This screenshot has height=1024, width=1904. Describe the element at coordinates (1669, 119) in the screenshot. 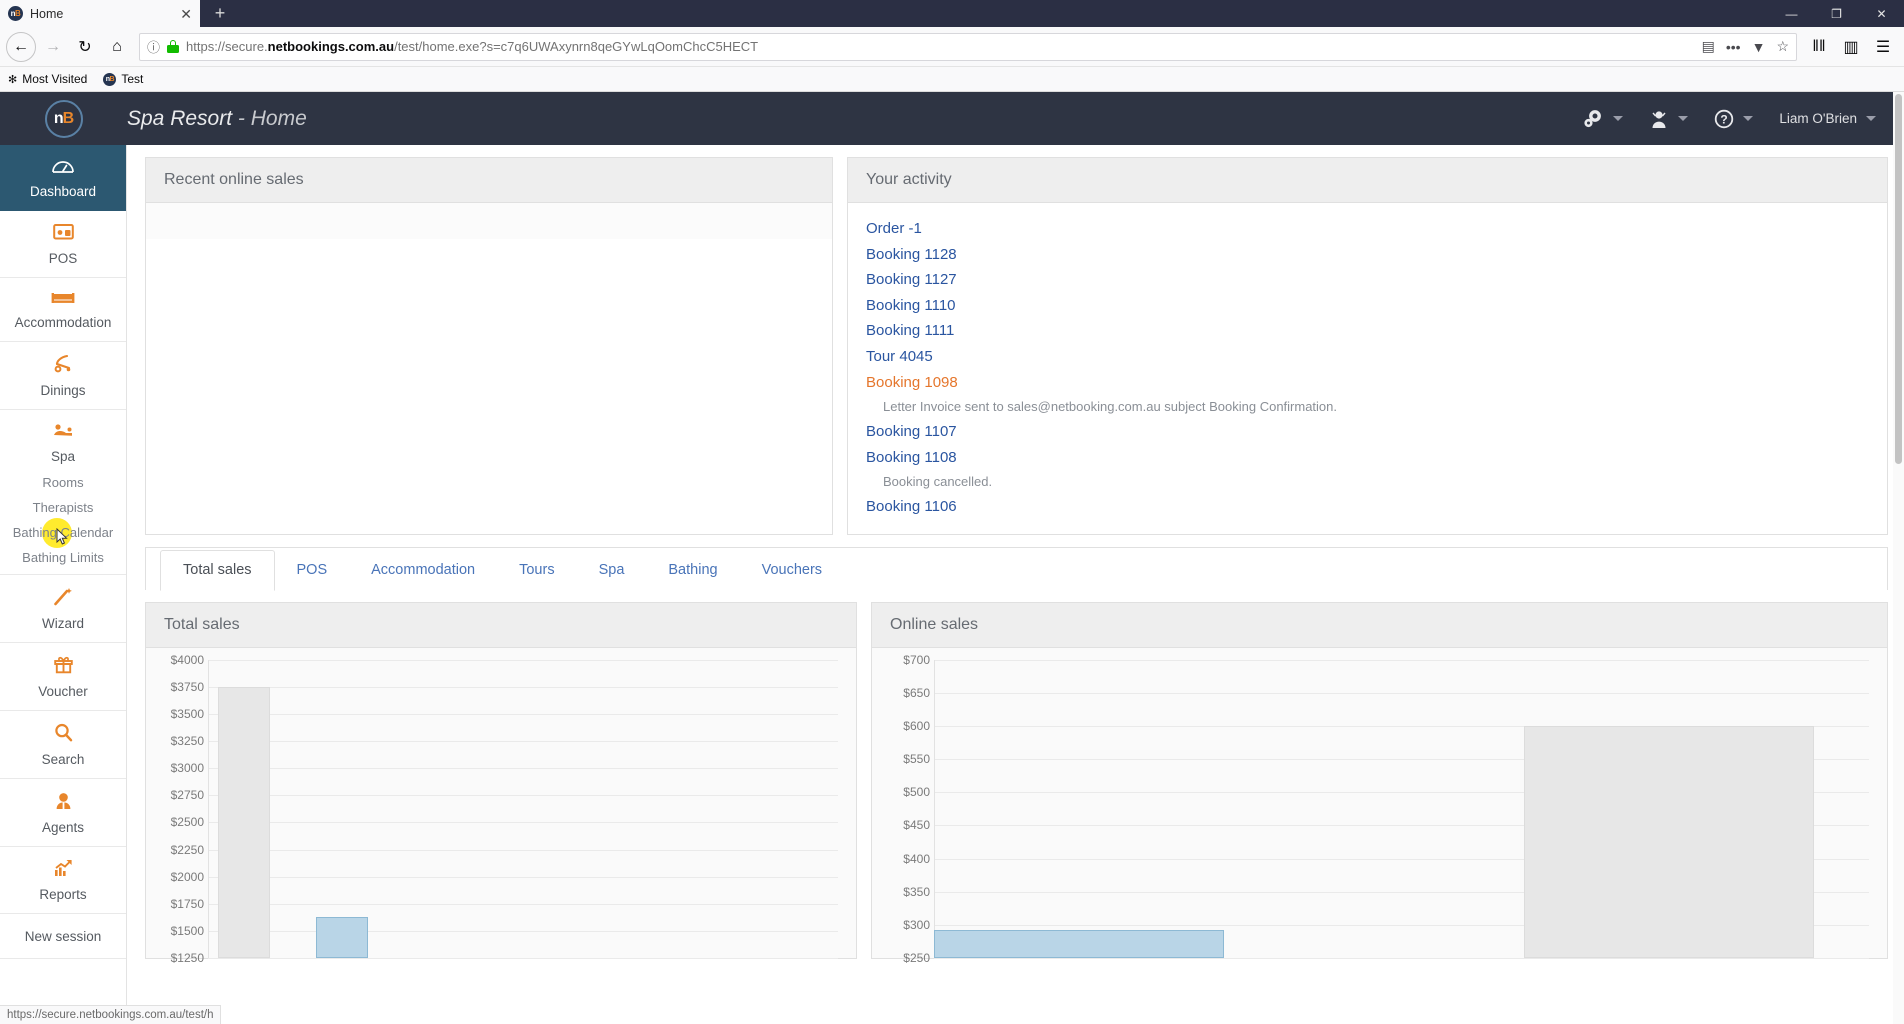

I see `user-menu` at that location.